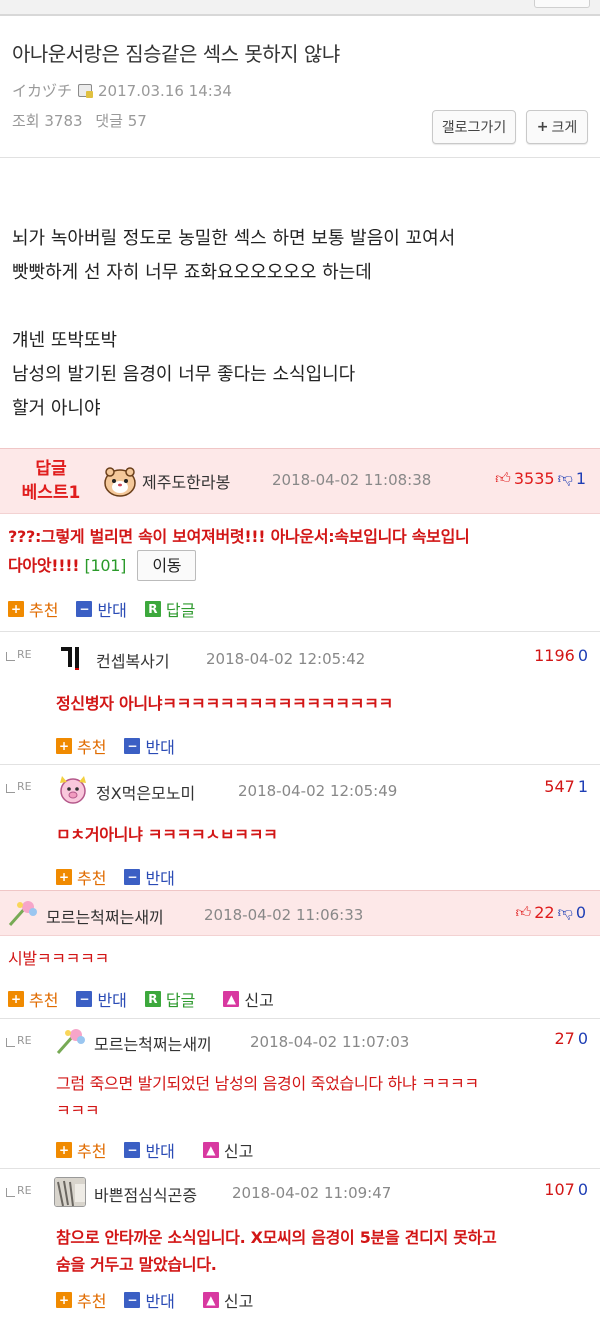 Image resolution: width=600 pixels, height=1320 pixels. I want to click on reply-arrow-icon: RE, so click(19, 654).